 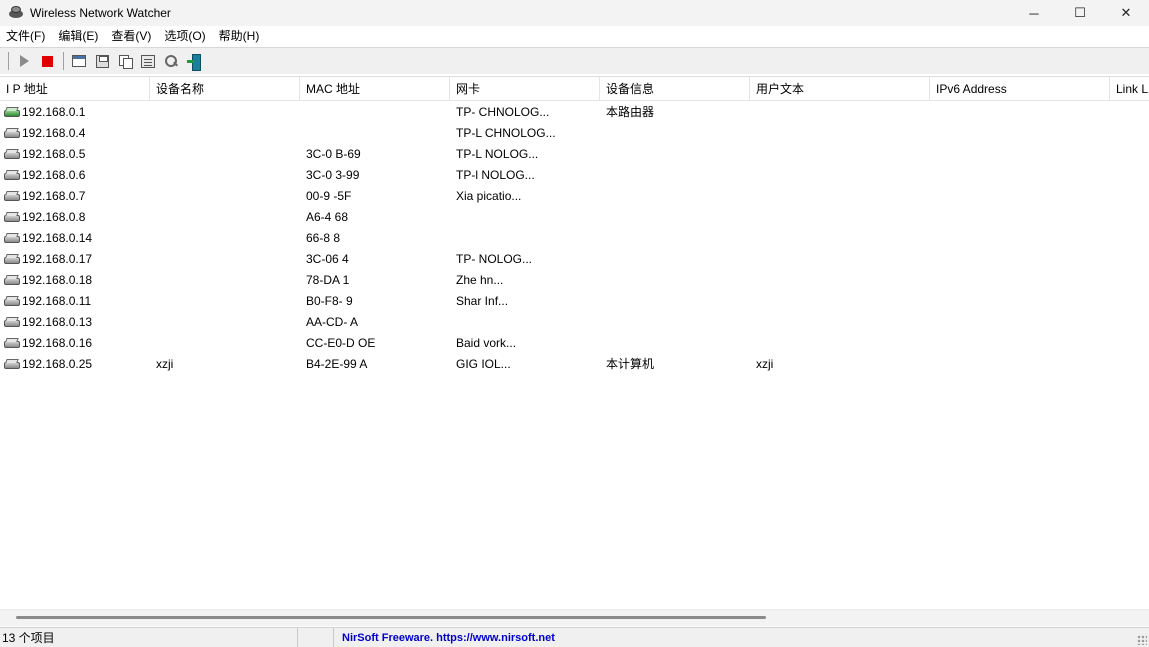 I want to click on ip-address: 192.168.0.1, so click(x=54, y=112).